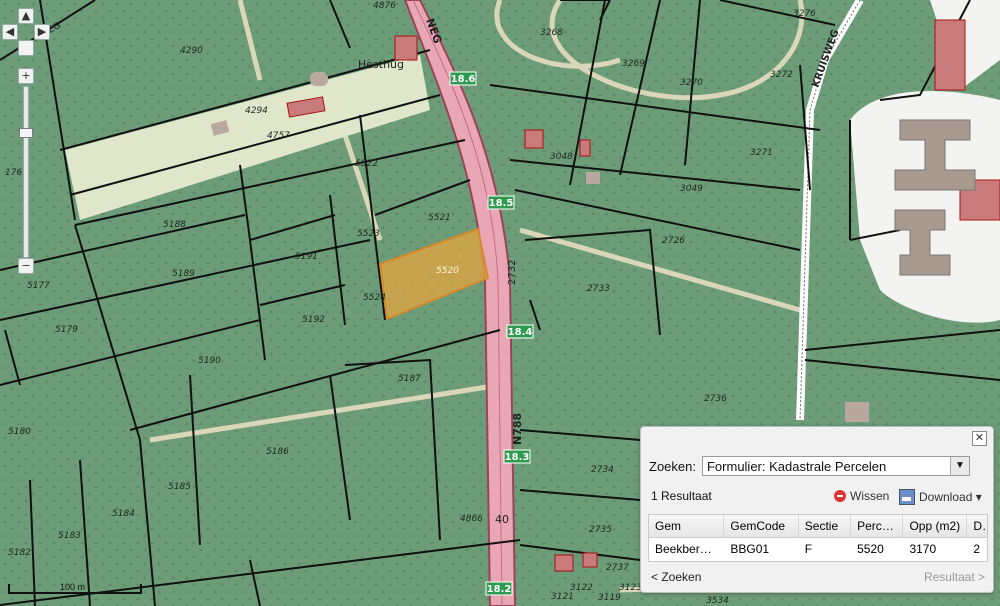 The image size is (1000, 606). What do you see at coordinates (796, 466) in the screenshot?
I see `search-form-value: Formulier: Kadastrale Percelen` at bounding box center [796, 466].